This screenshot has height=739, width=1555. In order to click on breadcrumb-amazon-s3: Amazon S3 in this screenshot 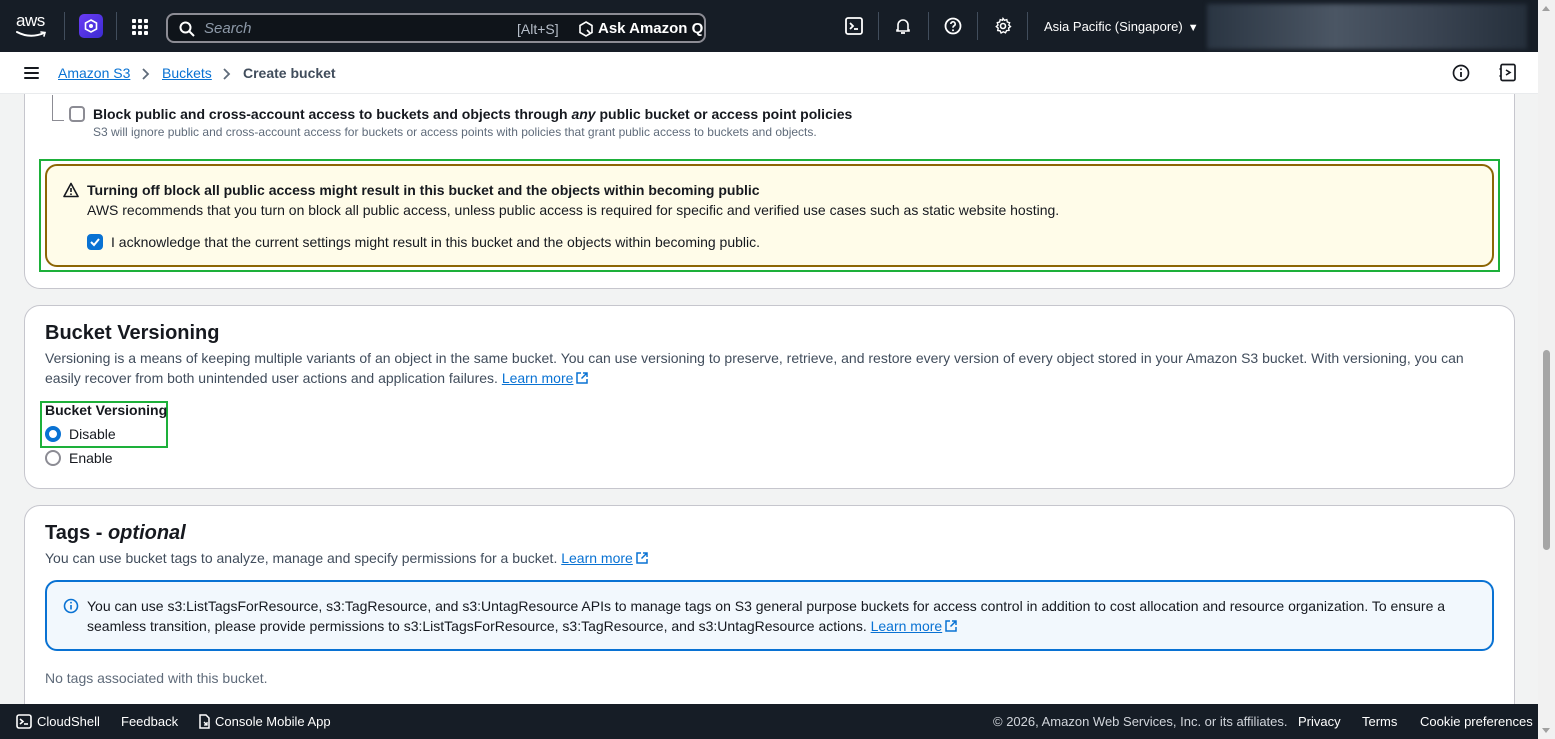, I will do `click(94, 73)`.